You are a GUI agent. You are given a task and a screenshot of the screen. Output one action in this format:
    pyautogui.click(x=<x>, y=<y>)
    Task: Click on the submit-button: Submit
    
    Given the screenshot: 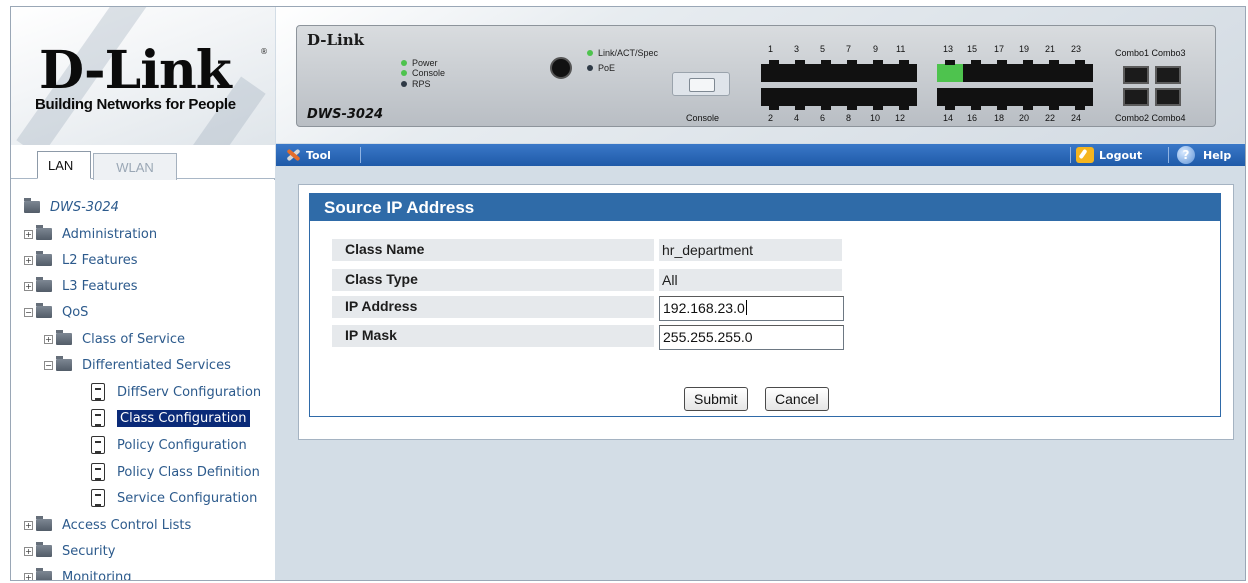 What is the action you would take?
    pyautogui.click(x=716, y=399)
    